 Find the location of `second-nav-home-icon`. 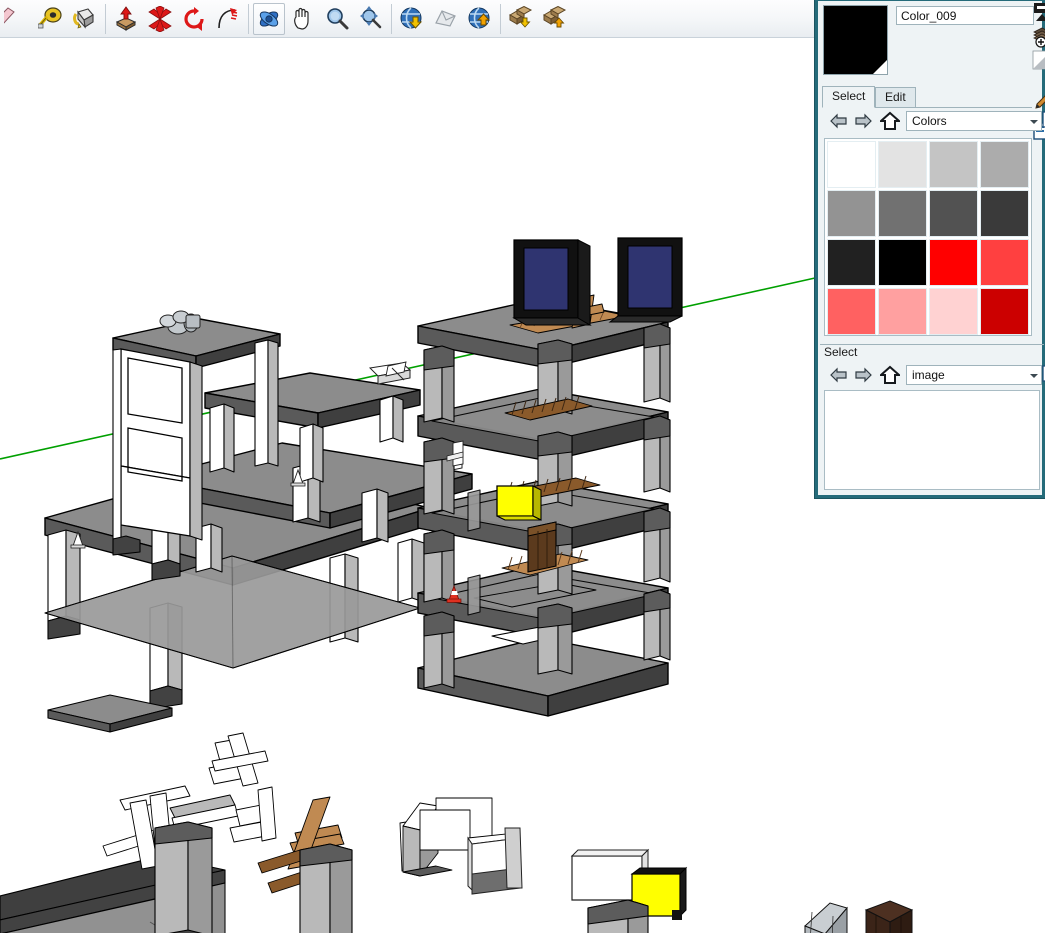

second-nav-home-icon is located at coordinates (890, 375).